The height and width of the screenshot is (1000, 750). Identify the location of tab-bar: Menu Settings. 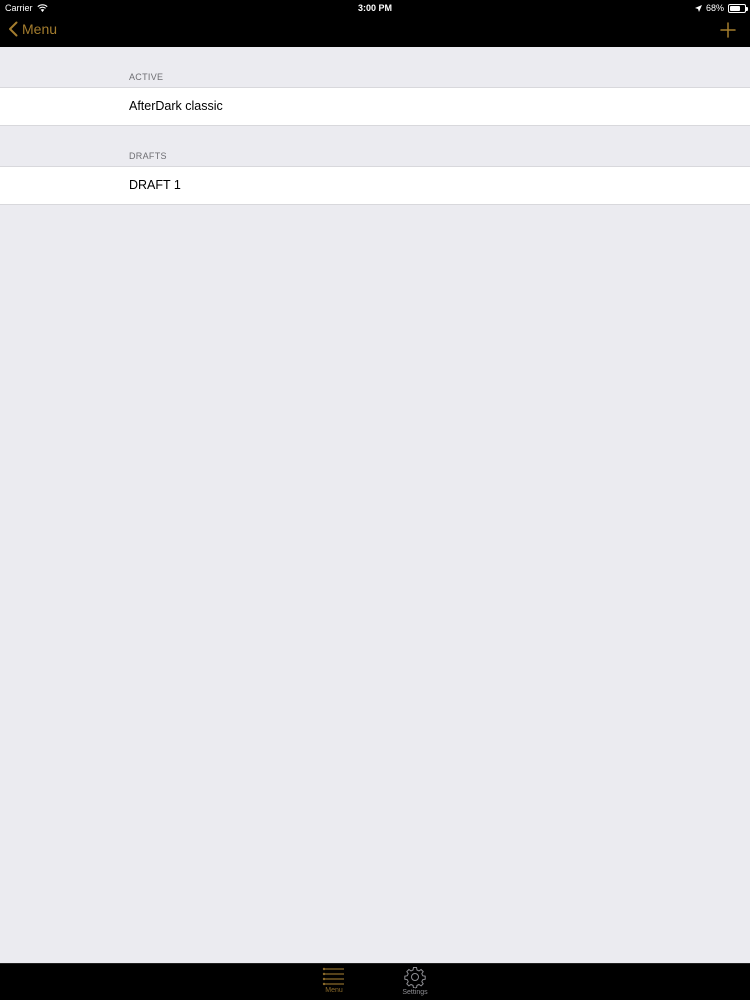
(375, 981).